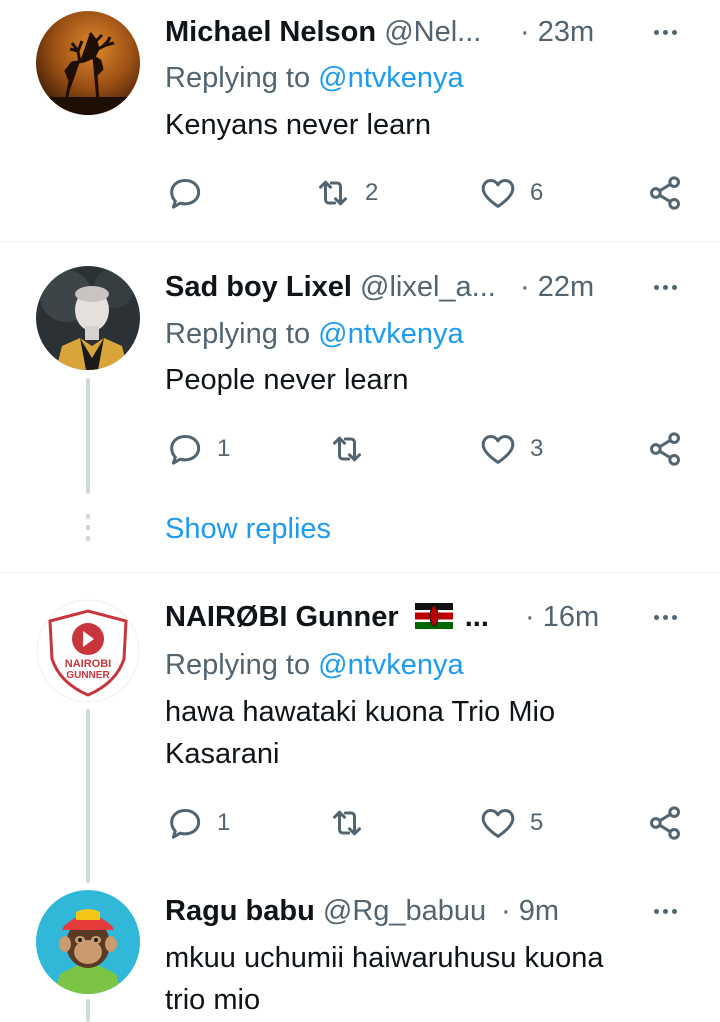 The width and height of the screenshot is (720, 1022). I want to click on tweet-text: People never learn, so click(287, 380).